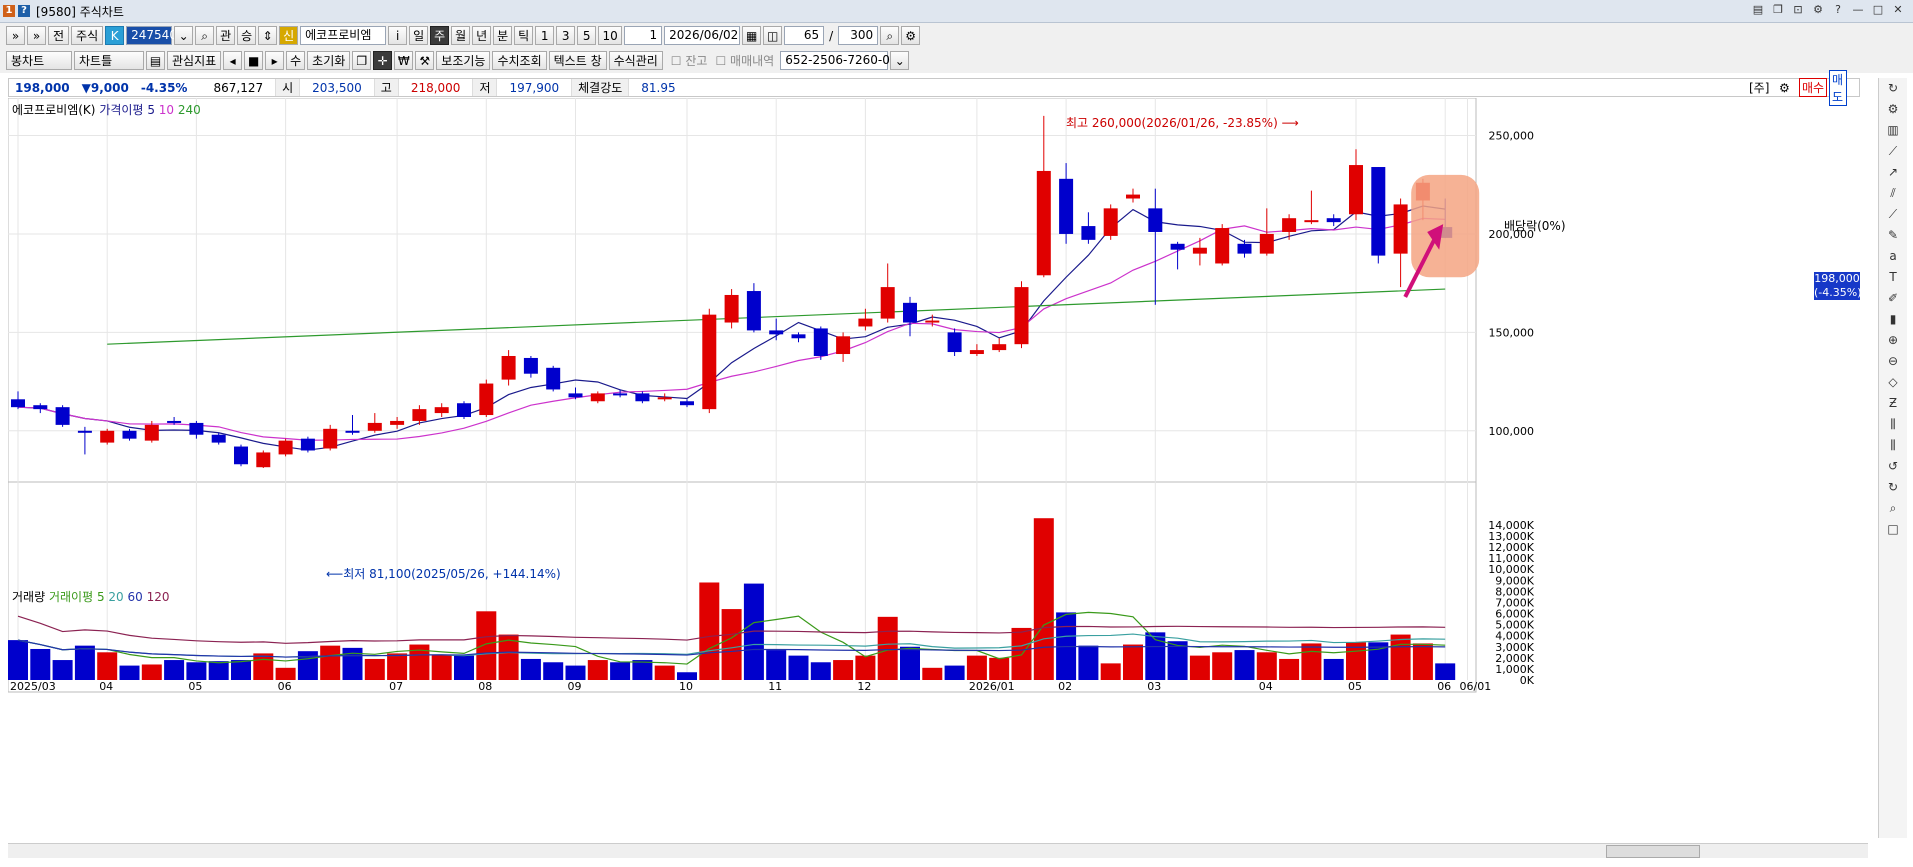 The image size is (1913, 867). I want to click on balance-checkbox: ☐ 잔고, so click(689, 60).